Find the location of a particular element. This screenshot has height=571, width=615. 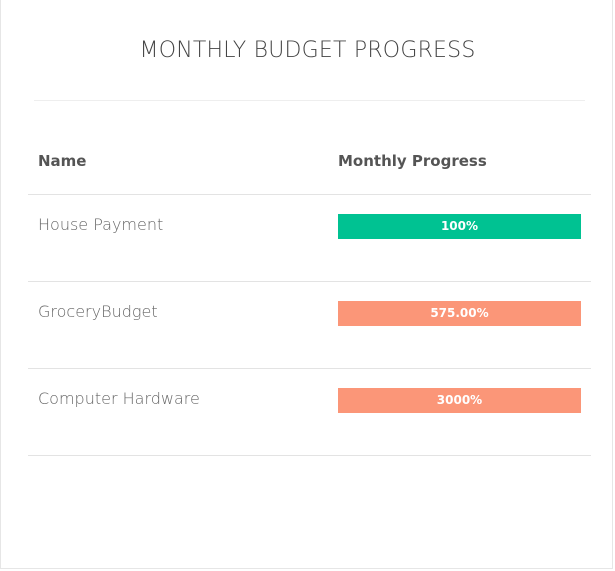

progress-bar-label: 575.00% is located at coordinates (459, 313).